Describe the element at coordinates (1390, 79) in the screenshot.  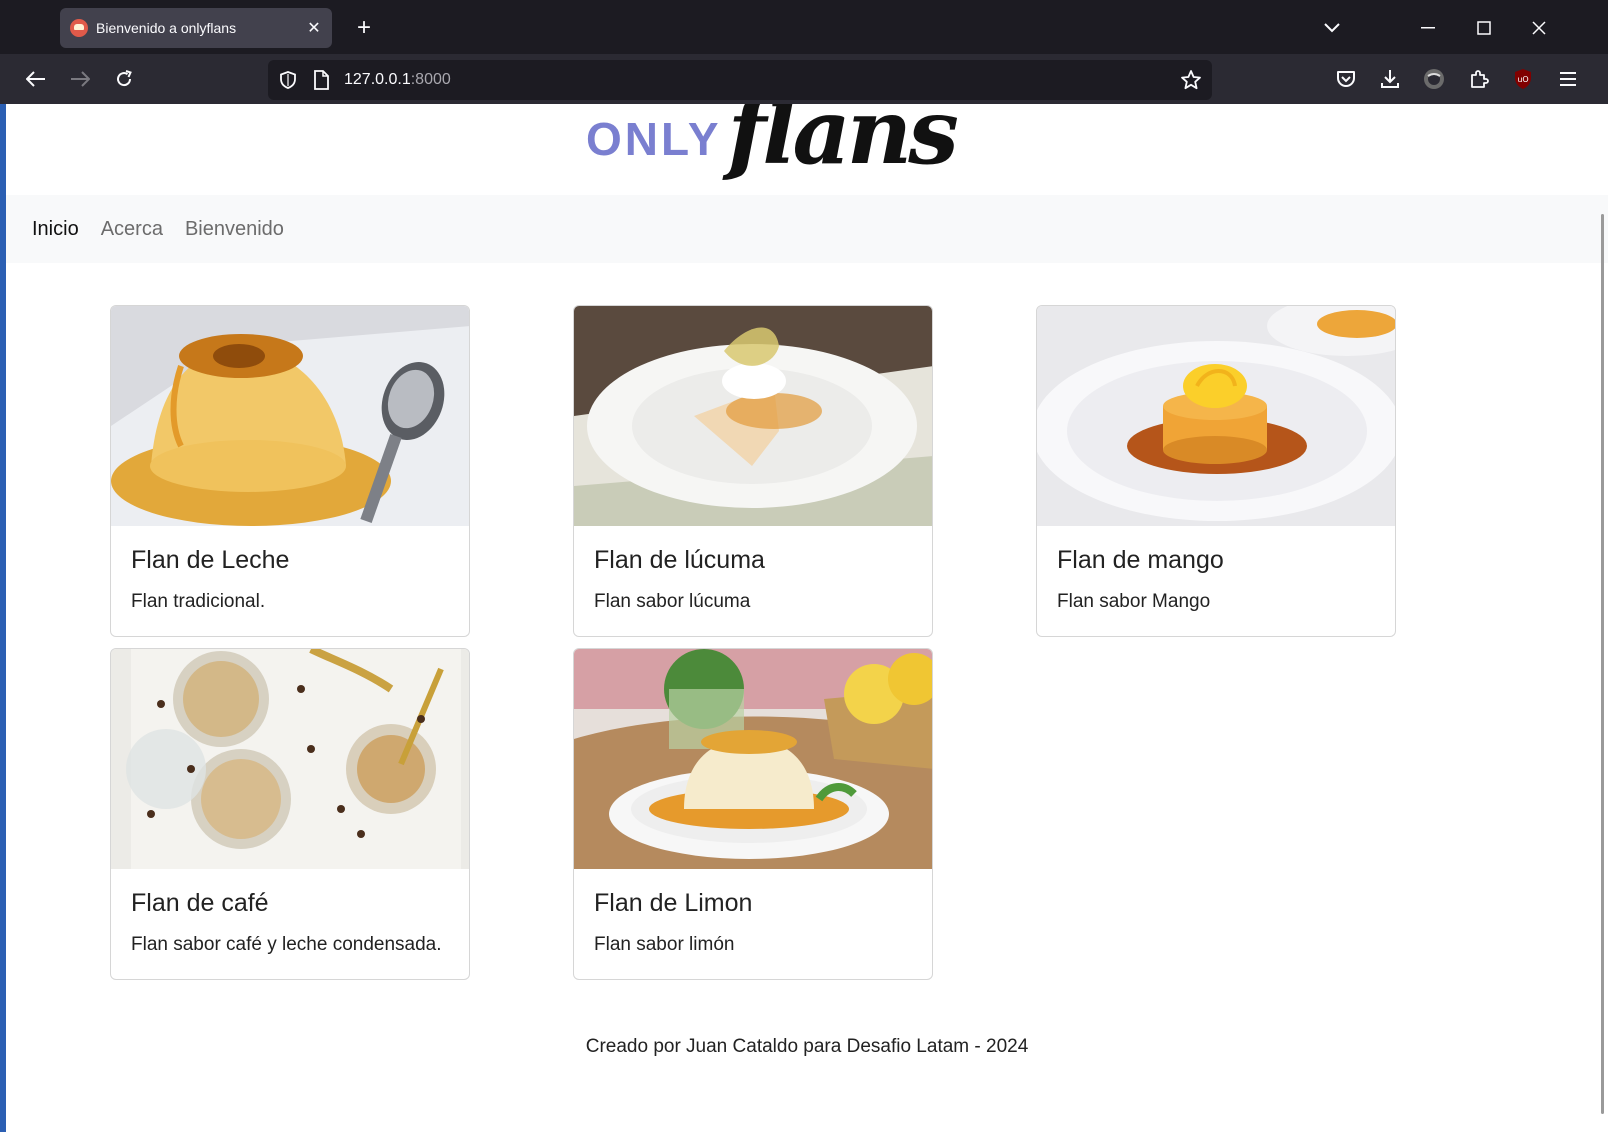
I see `downloads-icon` at that location.